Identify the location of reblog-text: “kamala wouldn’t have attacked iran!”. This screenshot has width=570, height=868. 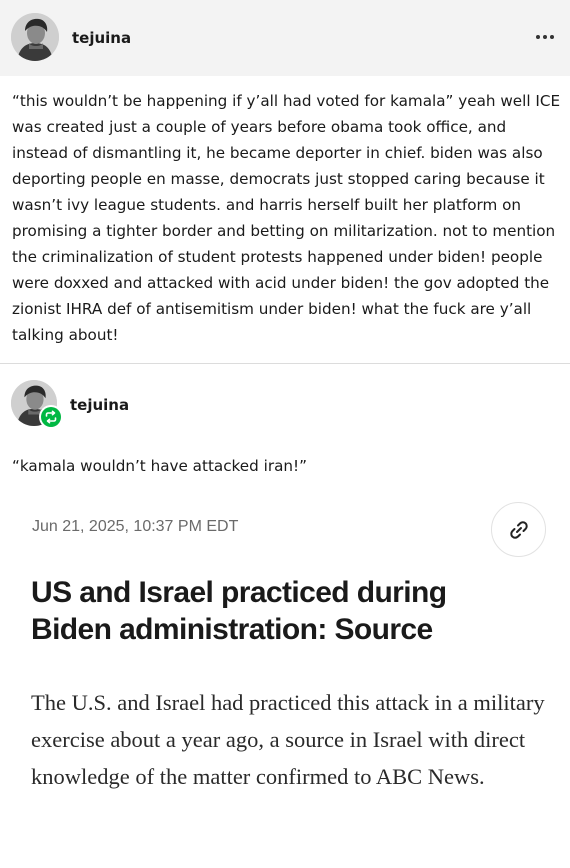
(159, 466).